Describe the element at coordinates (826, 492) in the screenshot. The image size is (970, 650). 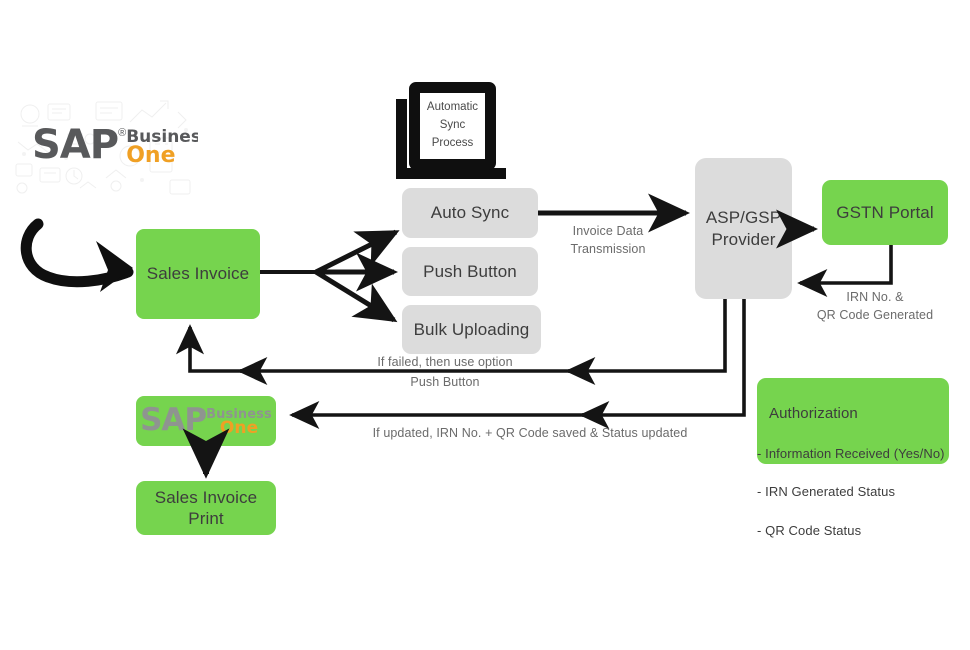
I see `authorization-item-irn-generated-status: - IRN Generated Status` at that location.